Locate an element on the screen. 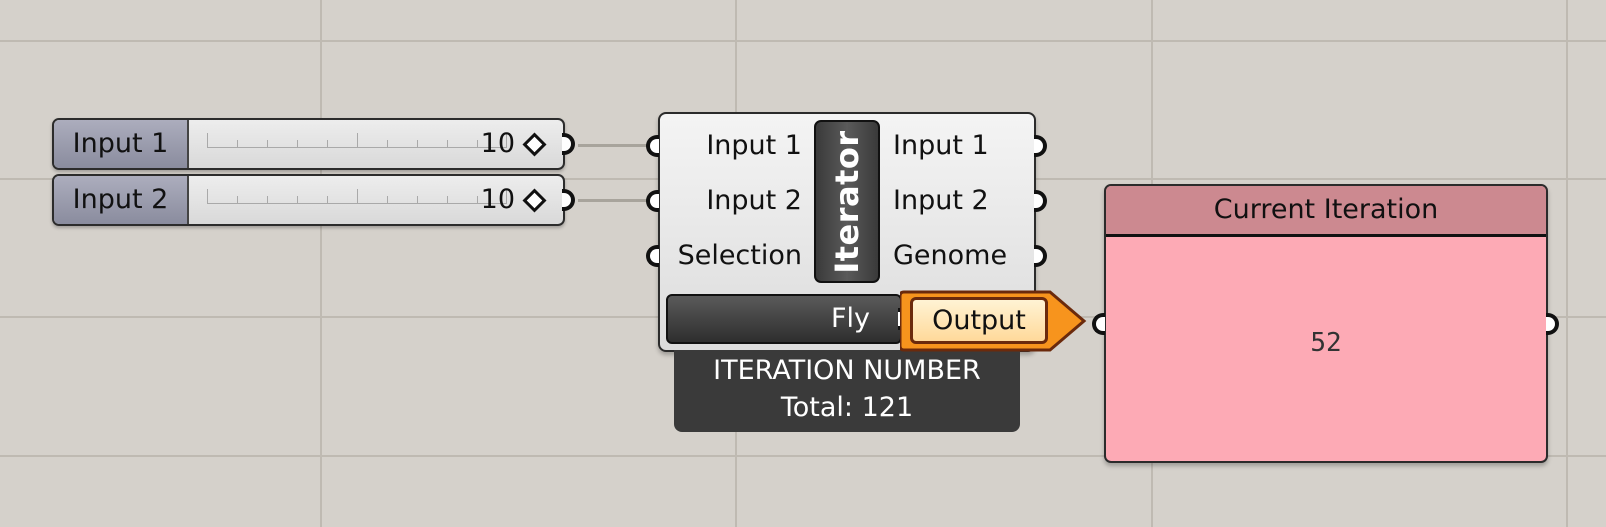  output-port-genome is located at coordinates (1040, 256).